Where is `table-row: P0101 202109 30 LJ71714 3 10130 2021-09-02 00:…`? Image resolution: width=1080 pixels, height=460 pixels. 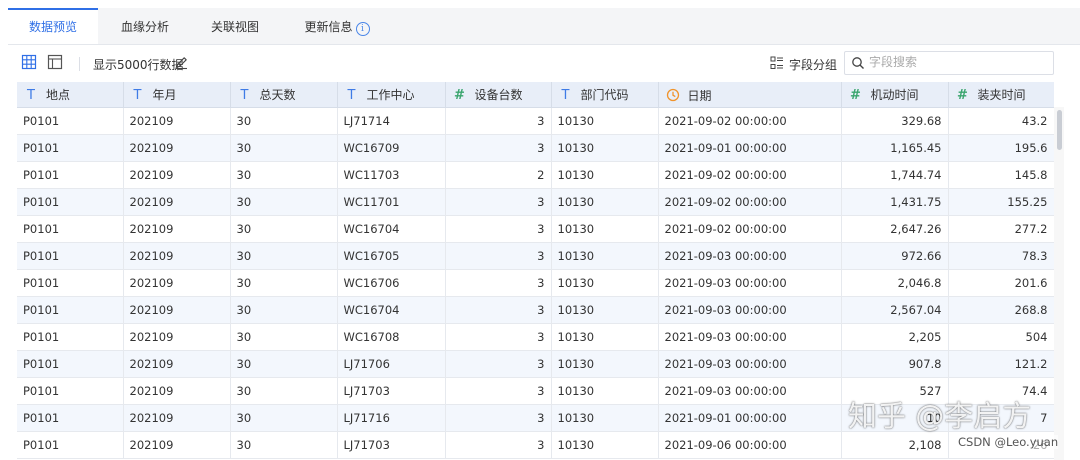
table-row: P0101 202109 30 LJ71714 3 10130 2021-09-02 00:… is located at coordinates (535, 121).